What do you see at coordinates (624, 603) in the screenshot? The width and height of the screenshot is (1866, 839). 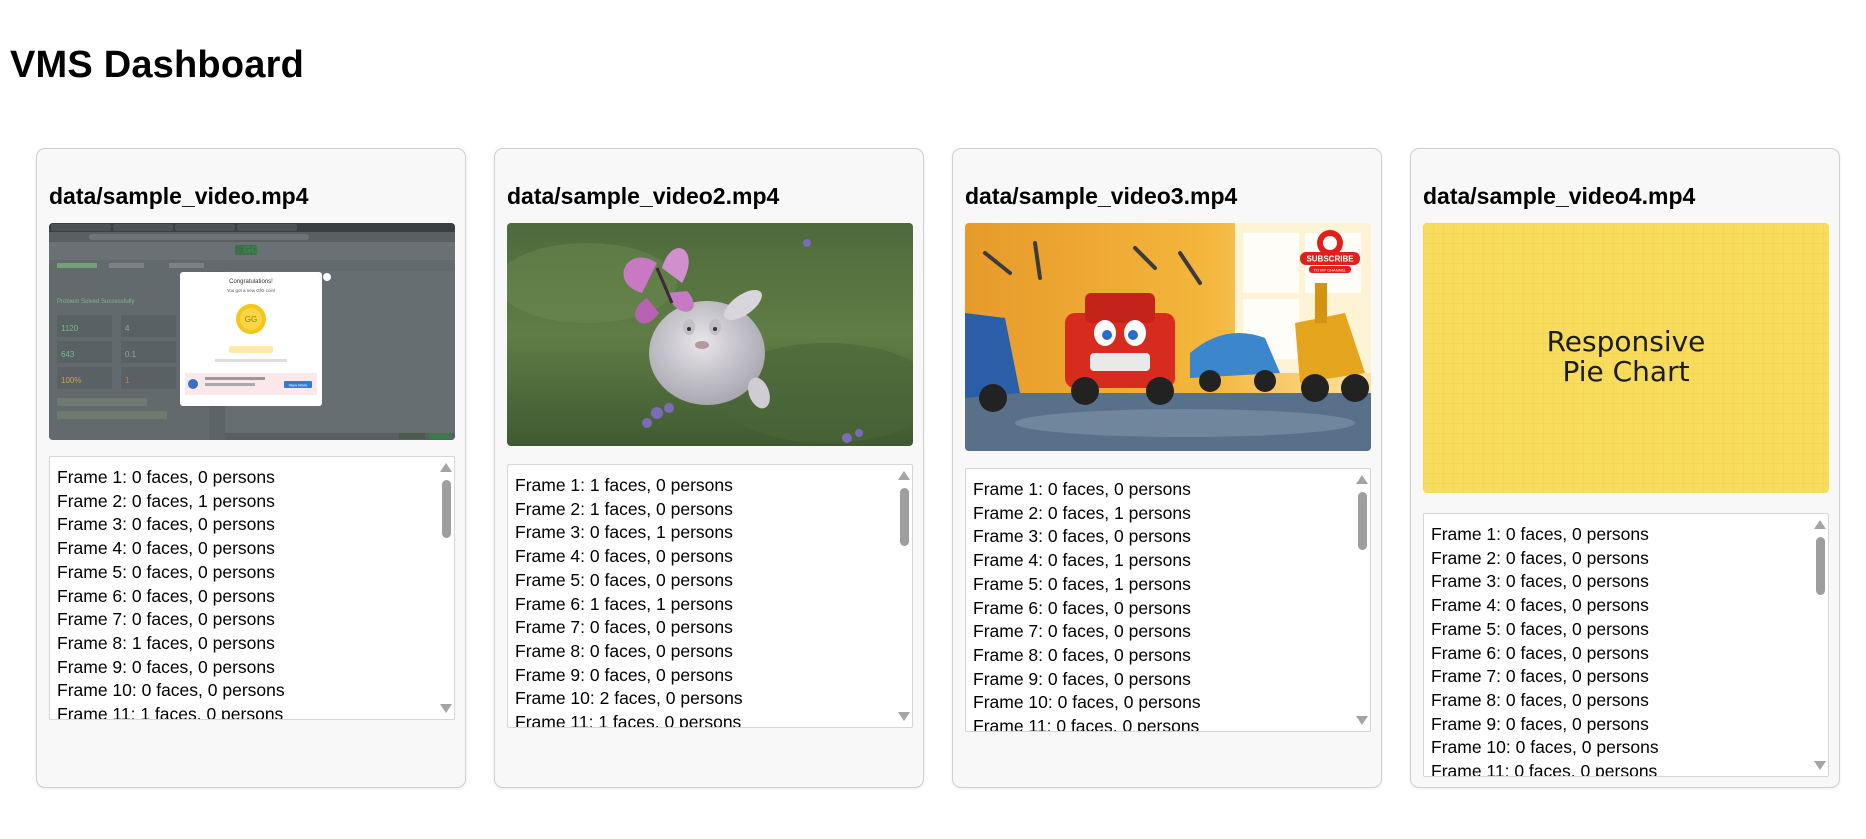 I see `log-line: Frame 6: 1 faces, 1 persons` at bounding box center [624, 603].